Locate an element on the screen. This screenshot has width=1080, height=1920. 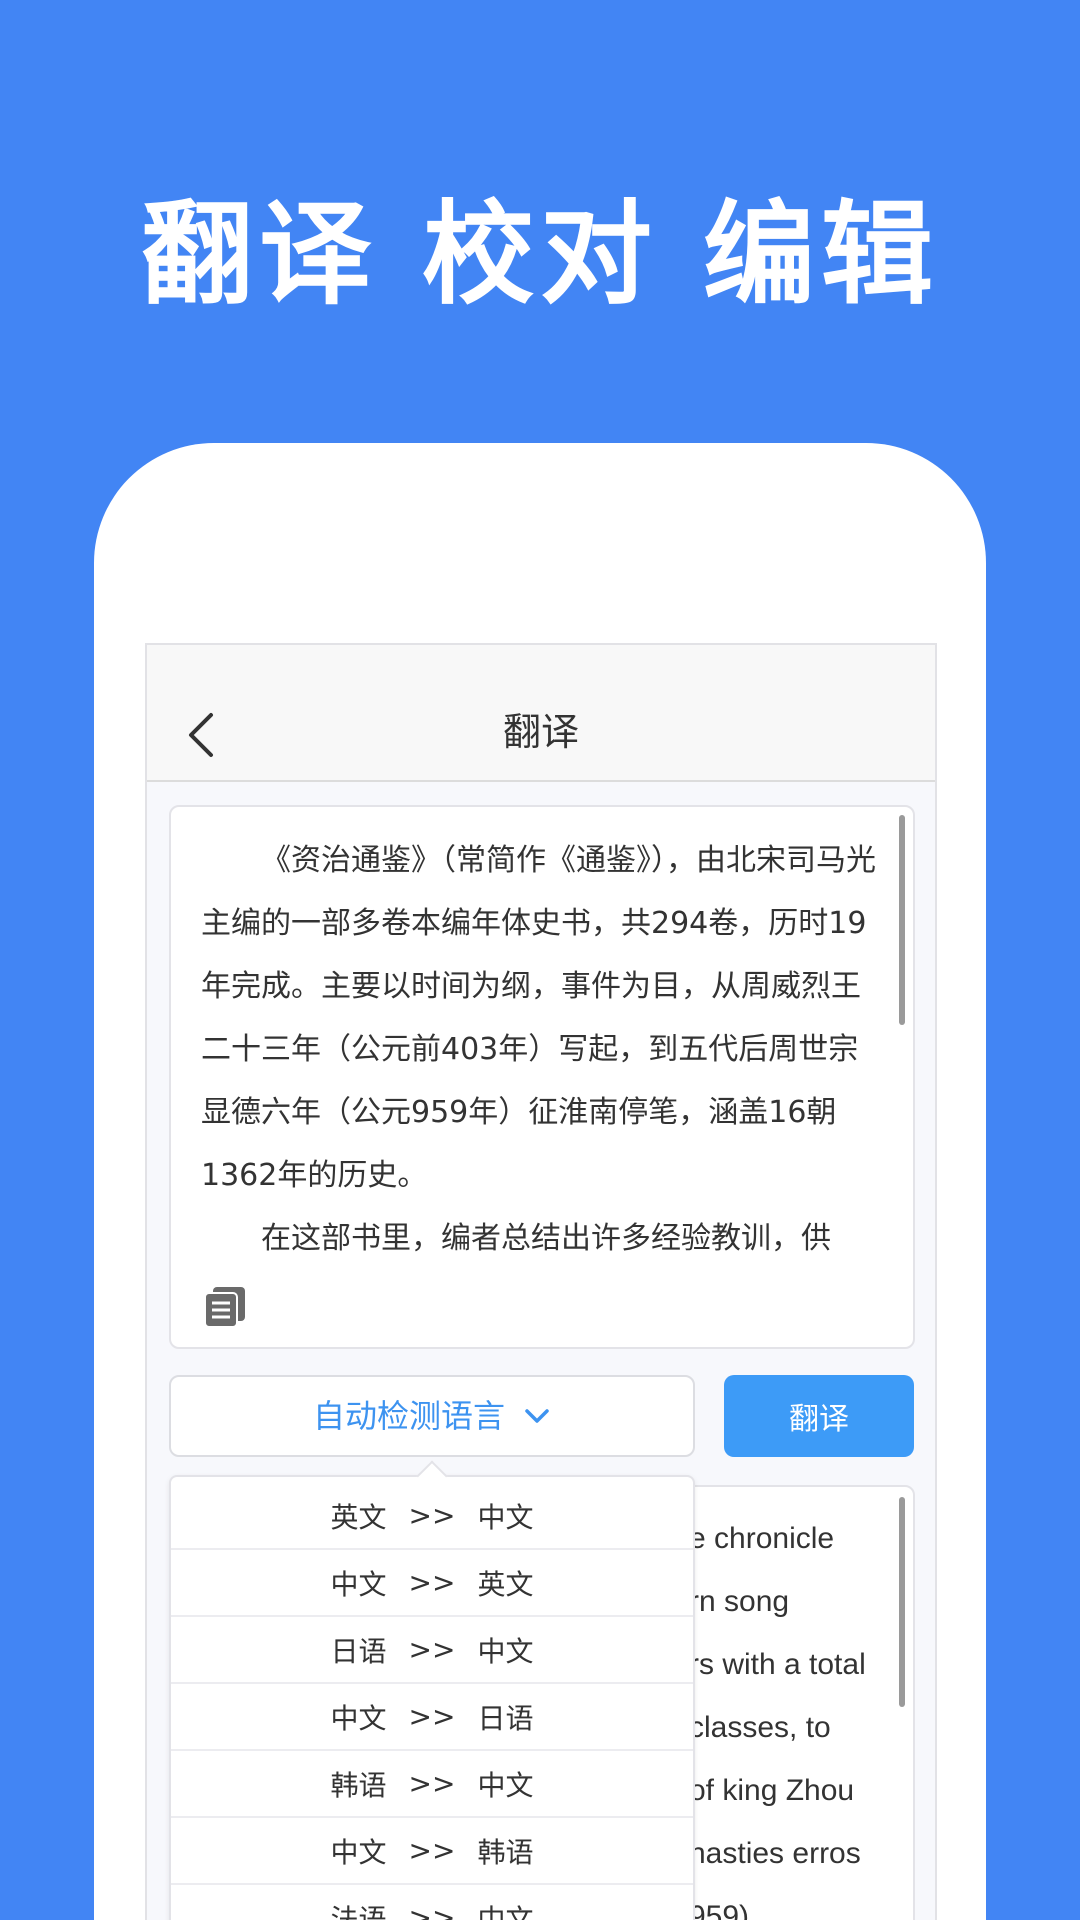
to-language: 英文 is located at coordinates (505, 1584).